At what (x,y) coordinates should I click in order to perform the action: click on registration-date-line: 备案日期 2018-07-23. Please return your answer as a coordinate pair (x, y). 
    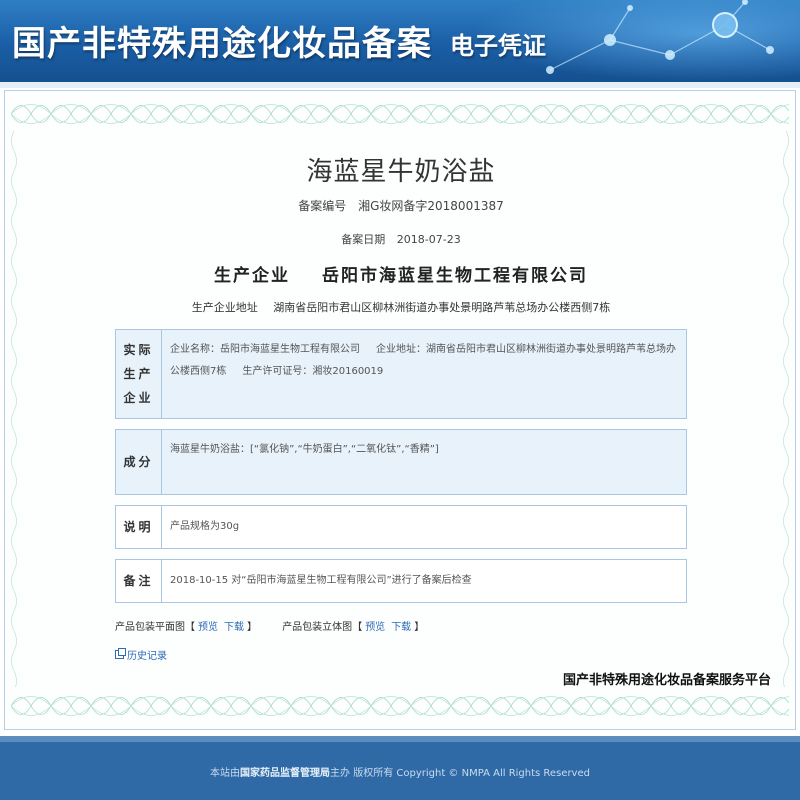
    Looking at the image, I should click on (401, 239).